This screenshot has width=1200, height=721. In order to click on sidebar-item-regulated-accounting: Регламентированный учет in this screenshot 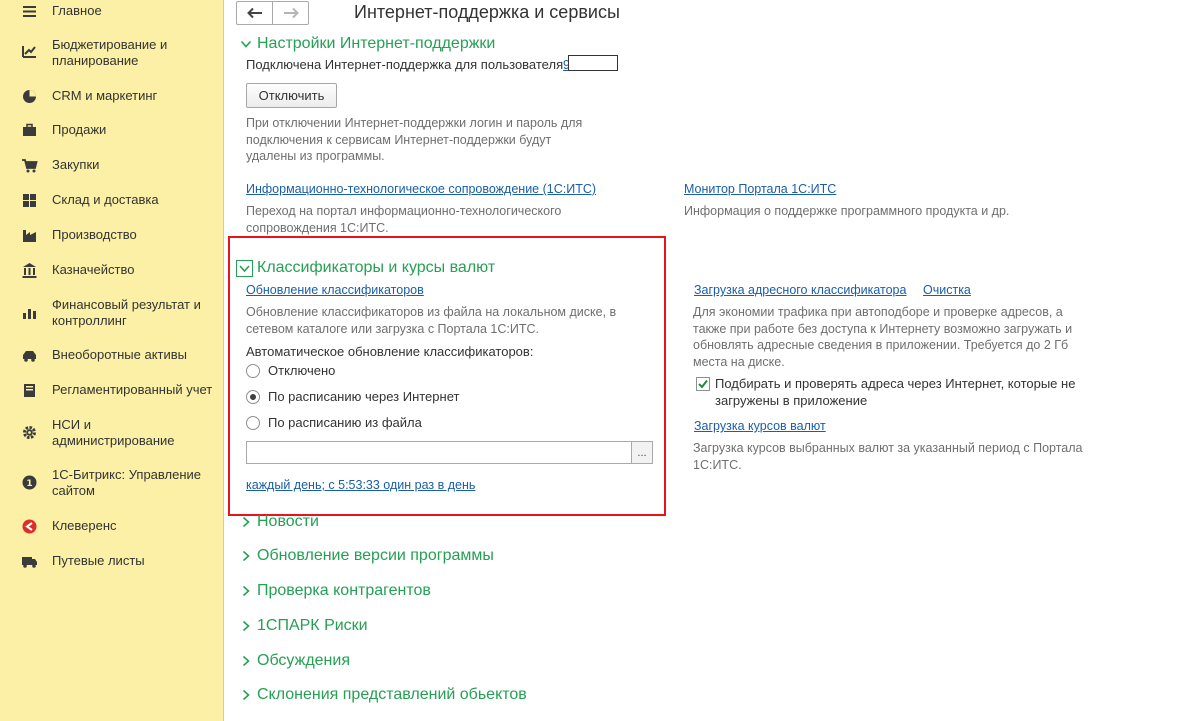, I will do `click(112, 392)`.